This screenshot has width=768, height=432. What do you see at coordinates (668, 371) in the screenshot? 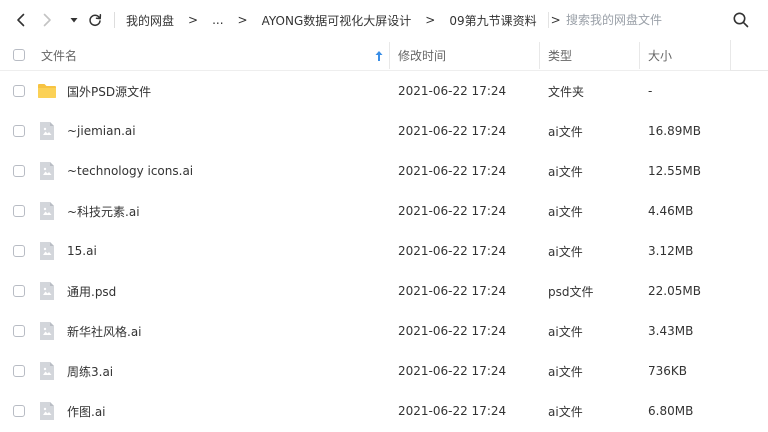
I see `file-size: 736KB` at bounding box center [668, 371].